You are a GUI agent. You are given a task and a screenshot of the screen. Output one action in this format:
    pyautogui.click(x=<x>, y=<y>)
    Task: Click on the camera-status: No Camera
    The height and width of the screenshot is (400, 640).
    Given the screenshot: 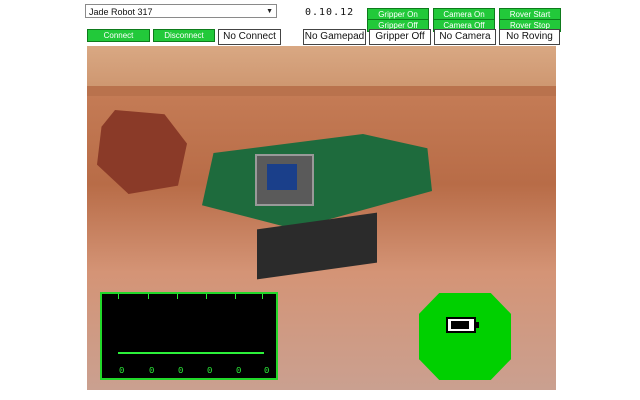 What is the action you would take?
    pyautogui.click(x=465, y=37)
    